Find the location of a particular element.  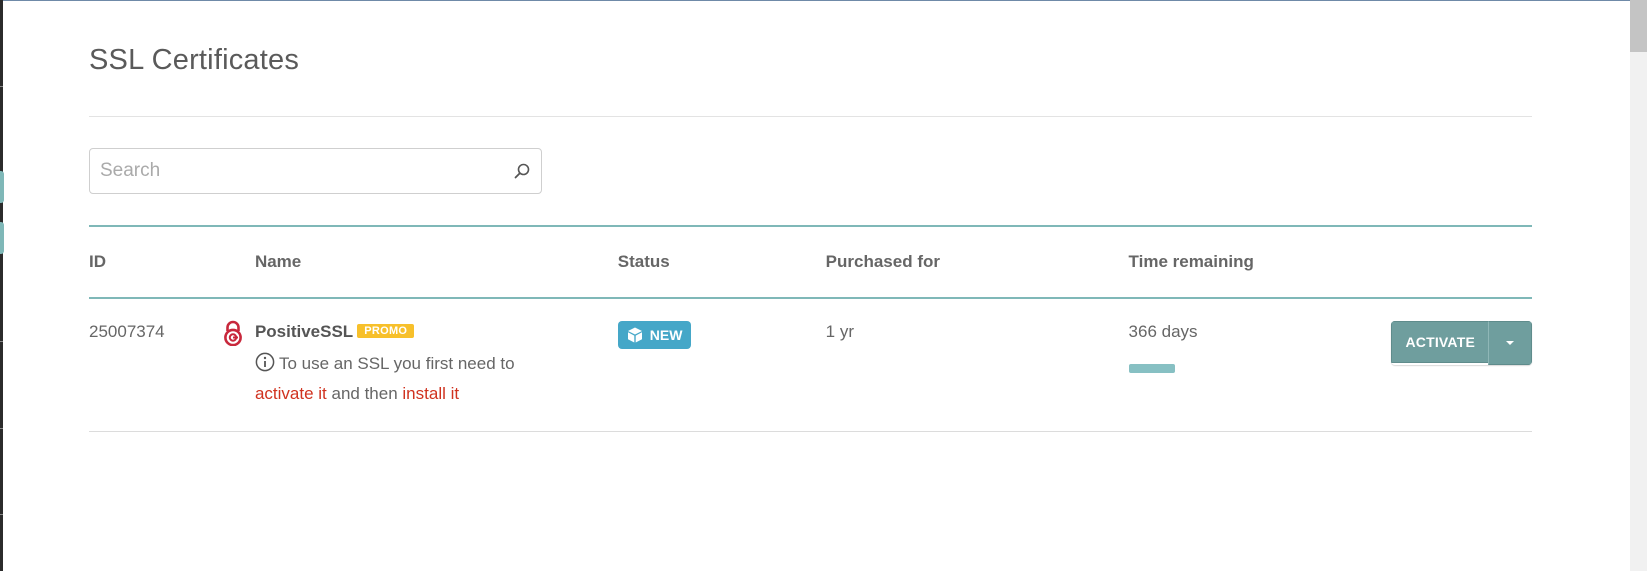

cube-icon is located at coordinates (634, 335).